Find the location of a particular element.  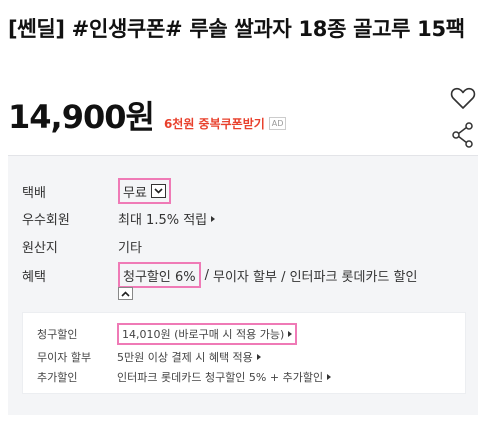

chevron-up-icon is located at coordinates (125, 293).